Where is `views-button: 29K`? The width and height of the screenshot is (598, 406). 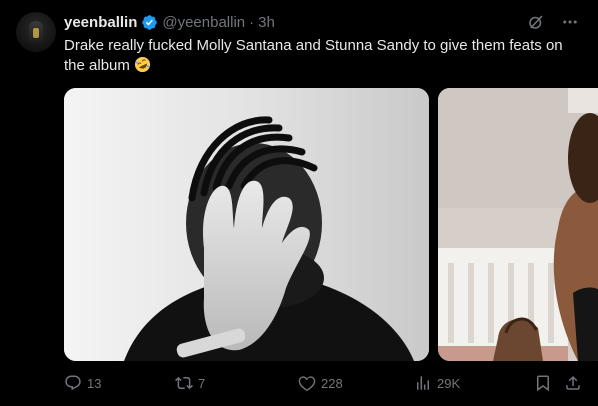
views-button: 29K is located at coordinates (437, 383).